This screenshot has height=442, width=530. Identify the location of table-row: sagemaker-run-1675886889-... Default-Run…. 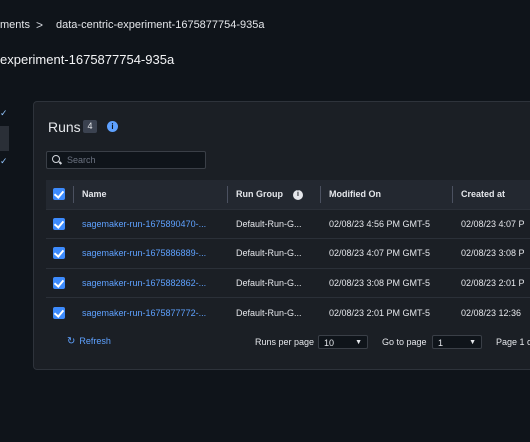
(288, 253).